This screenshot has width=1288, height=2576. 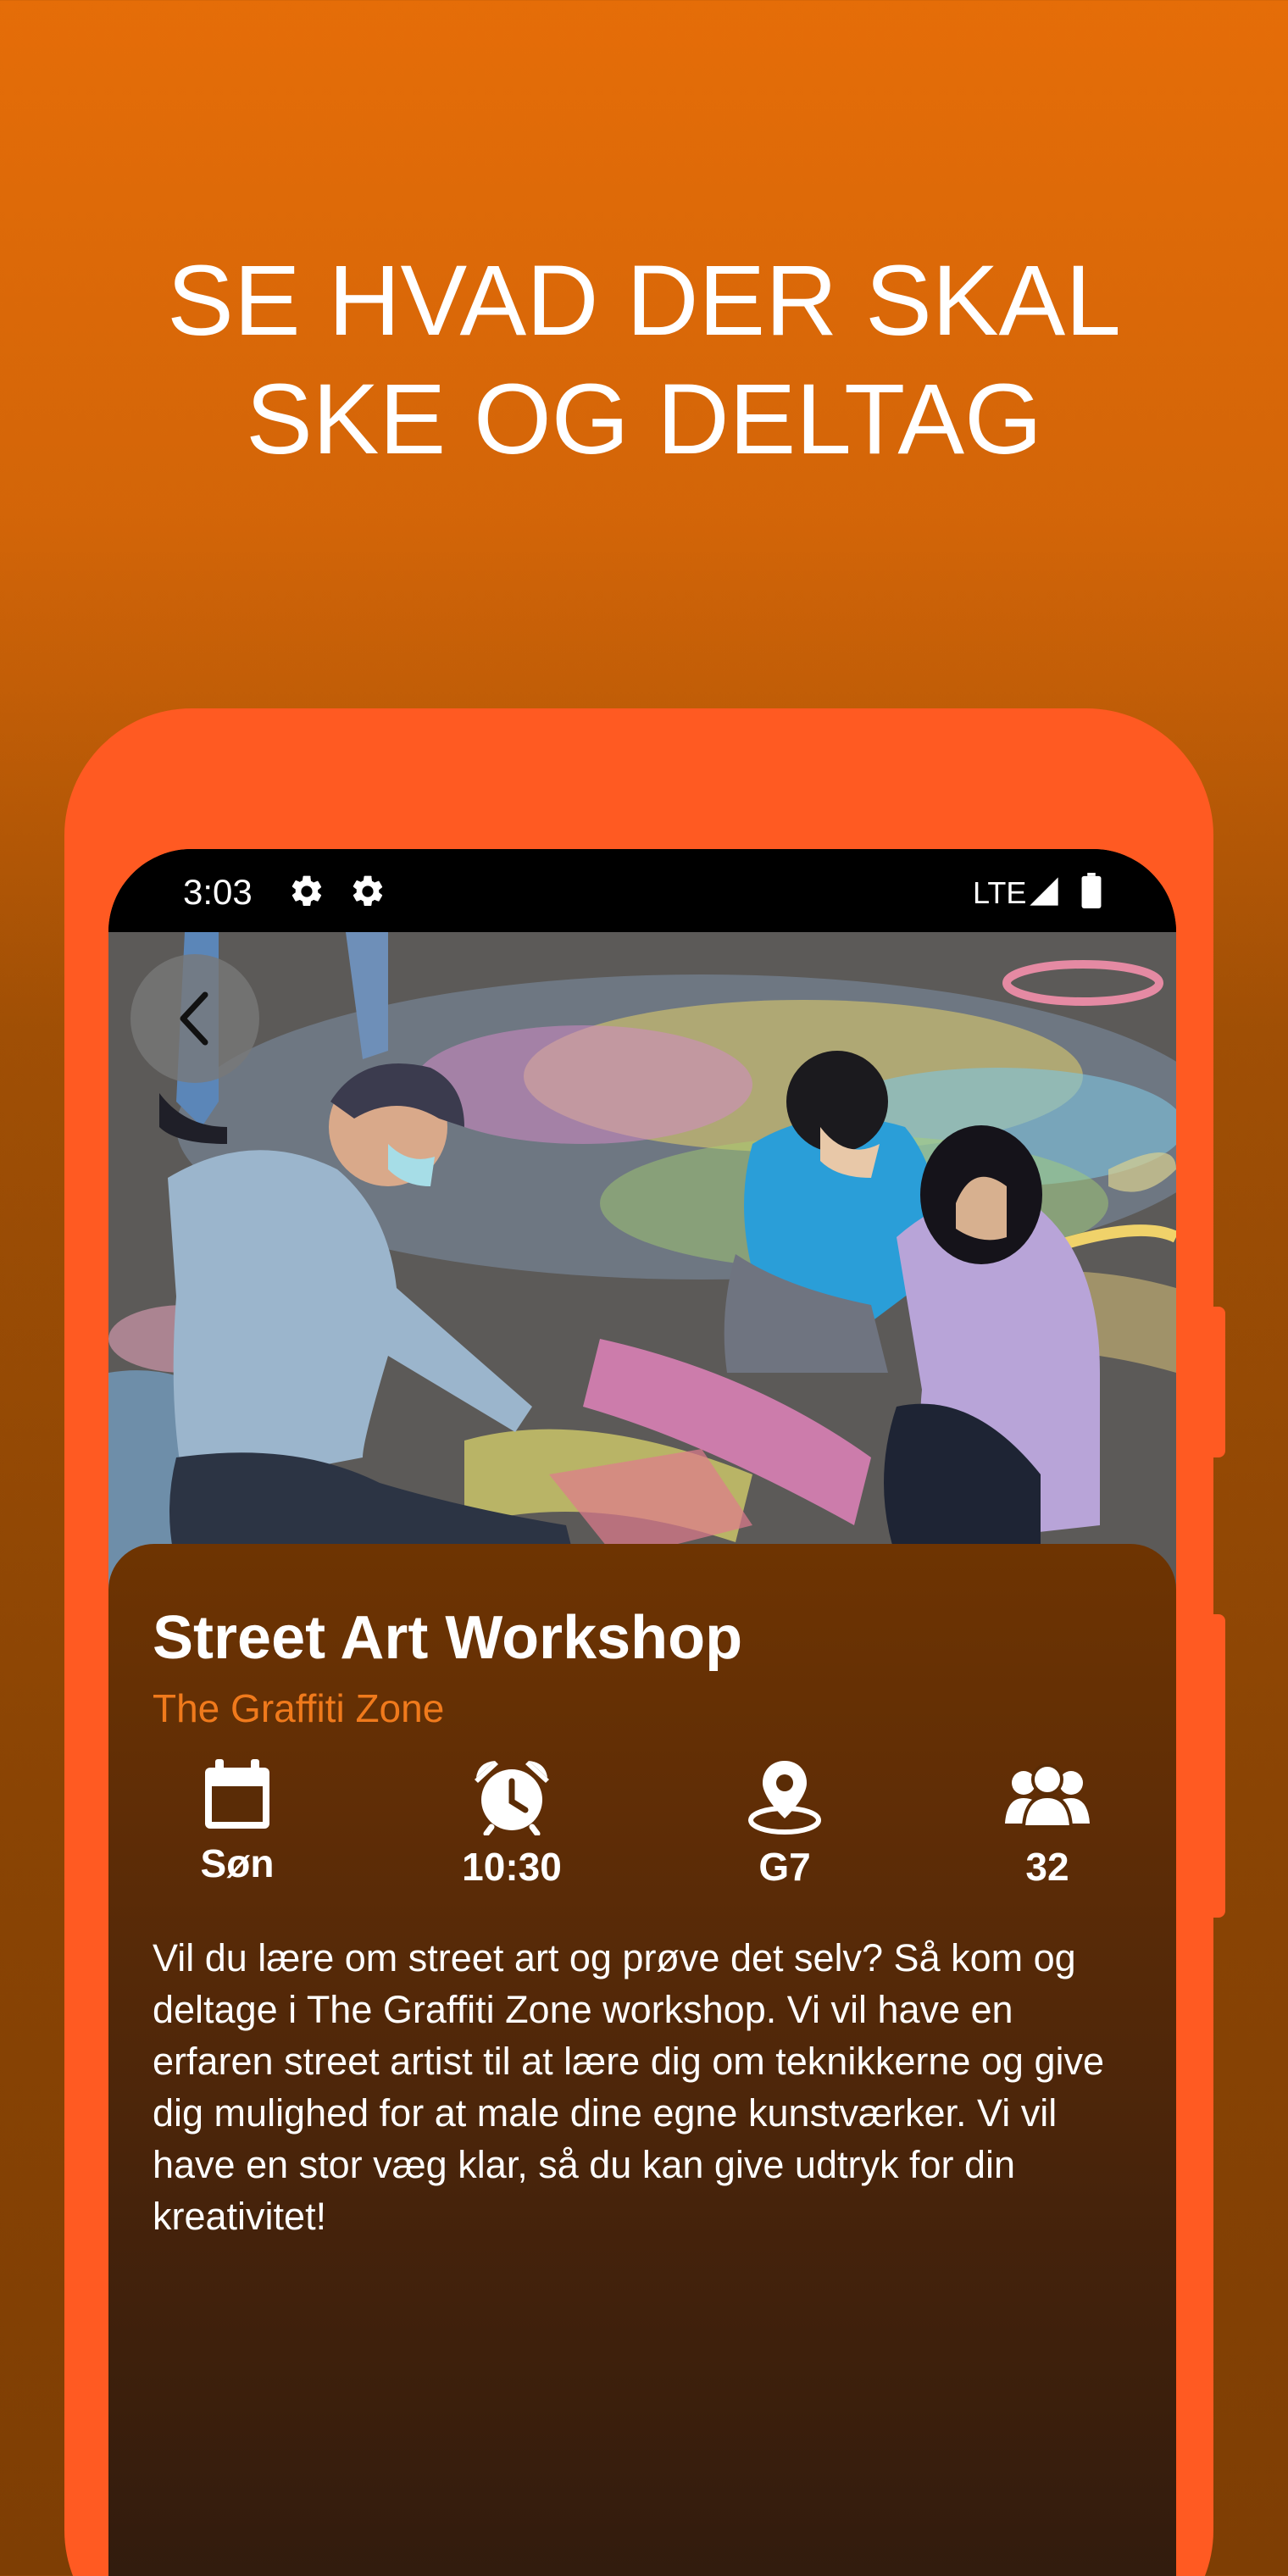 I want to click on chevron-left-icon, so click(x=194, y=1018).